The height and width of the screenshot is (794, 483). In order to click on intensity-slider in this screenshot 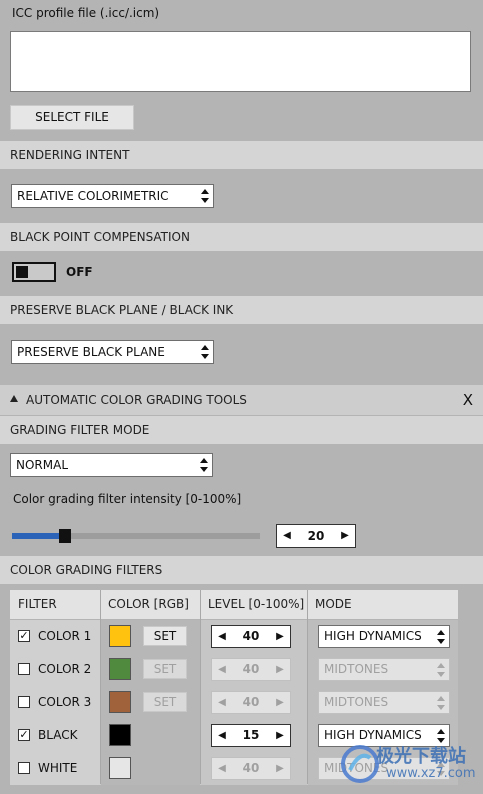, I will do `click(136, 536)`.